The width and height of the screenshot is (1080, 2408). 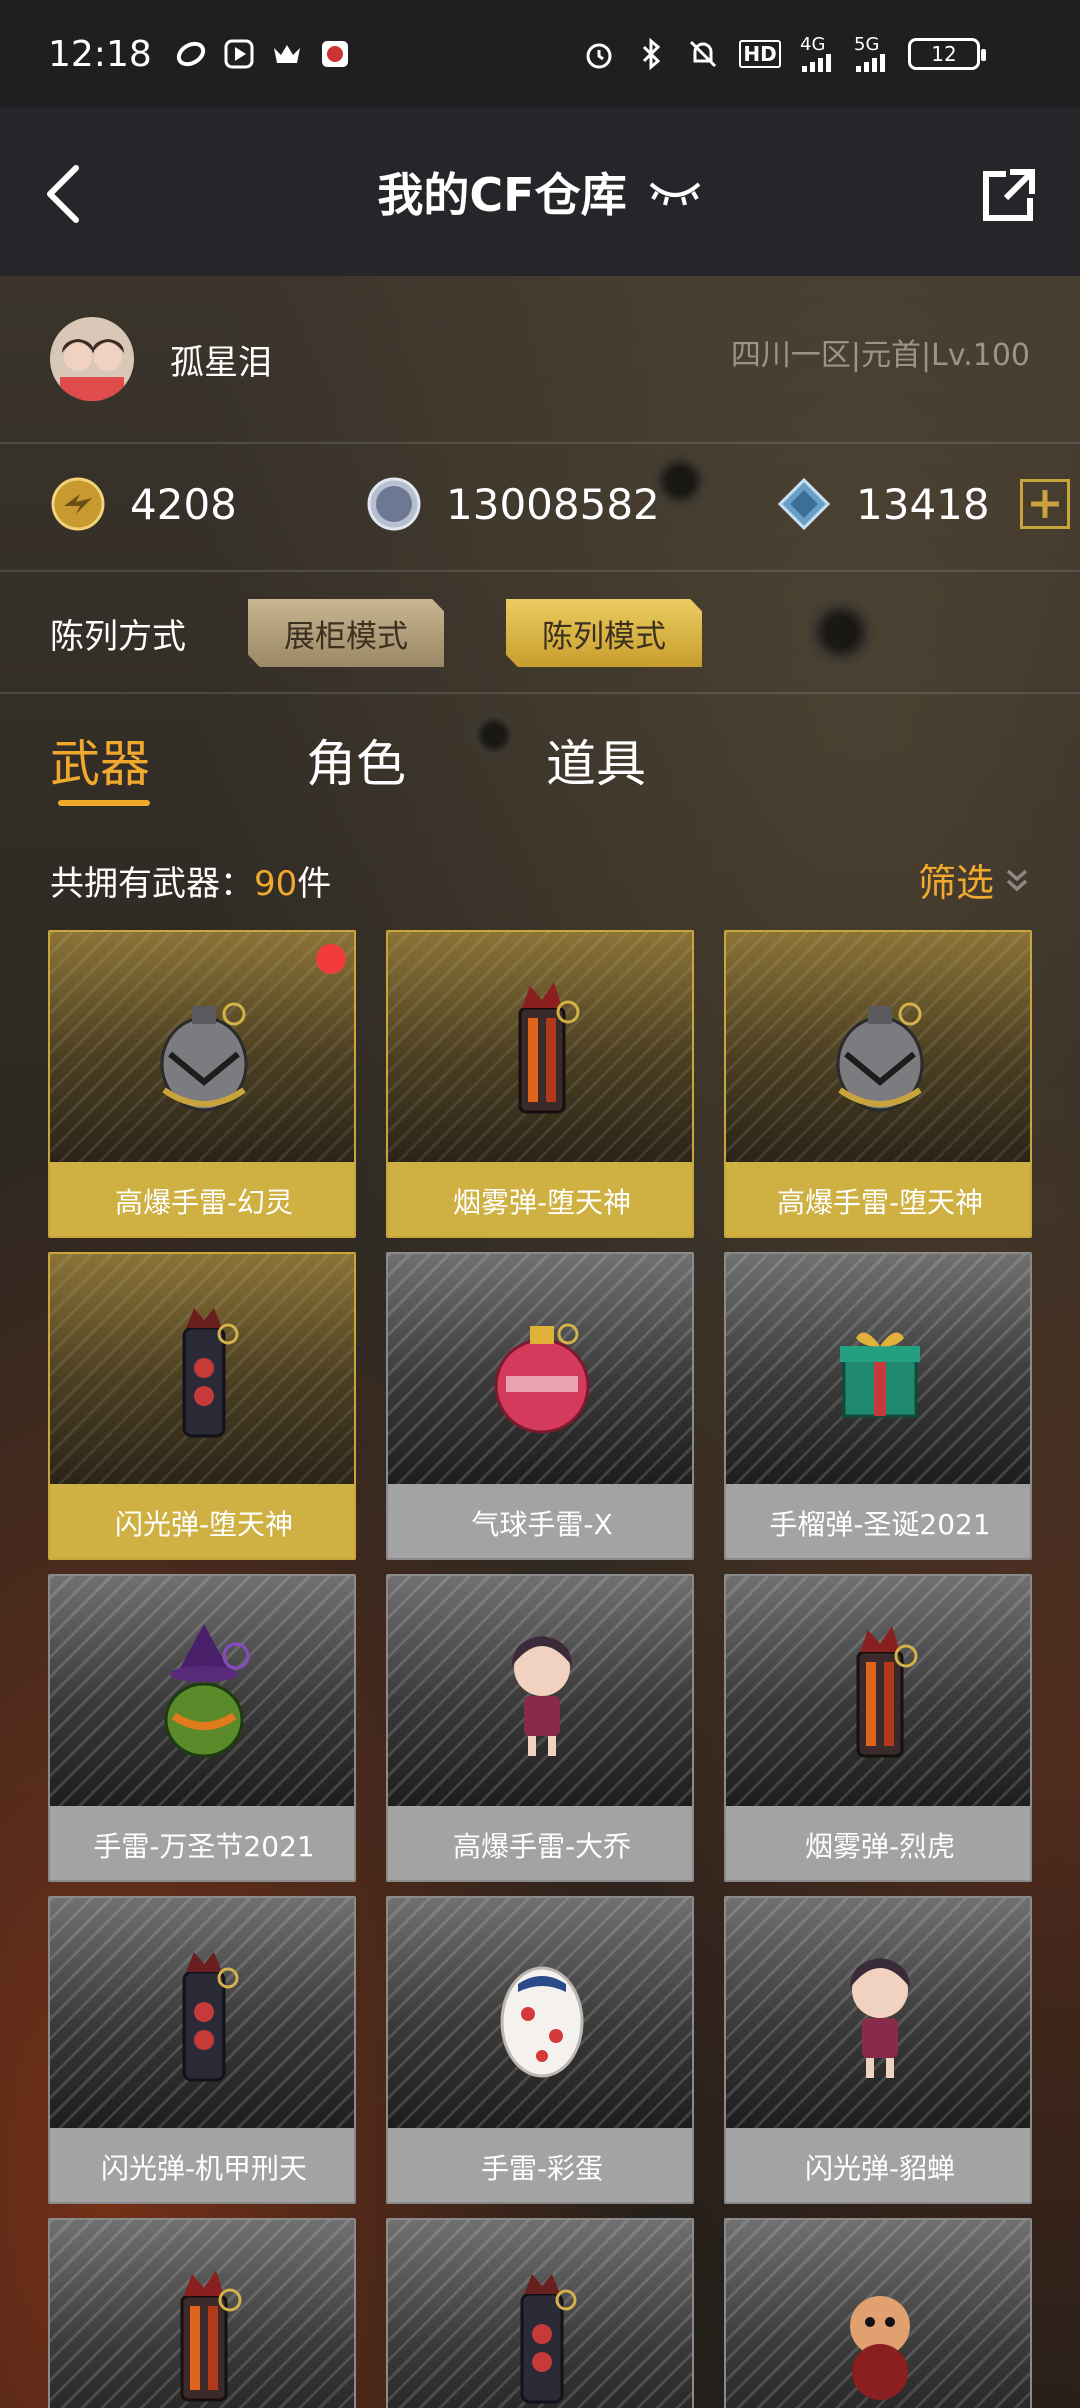 What do you see at coordinates (346, 633) in the screenshot?
I see `showcase-mode-button: 展柜模式` at bounding box center [346, 633].